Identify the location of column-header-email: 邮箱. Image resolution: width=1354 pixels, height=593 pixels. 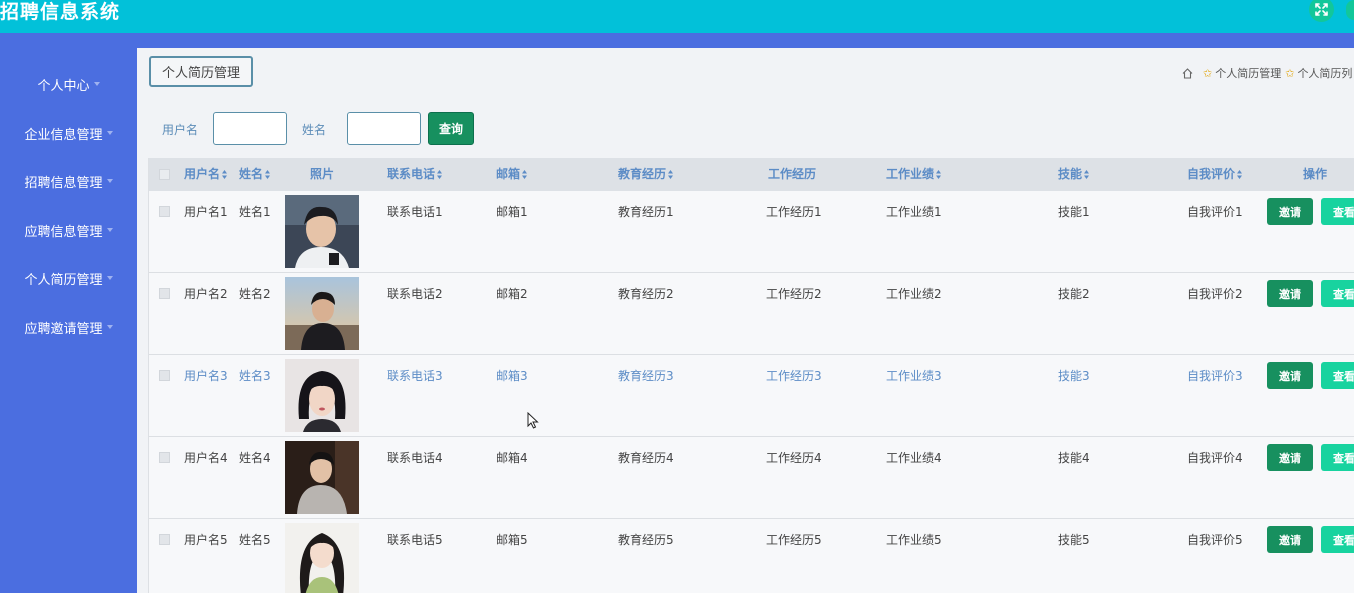
(512, 174).